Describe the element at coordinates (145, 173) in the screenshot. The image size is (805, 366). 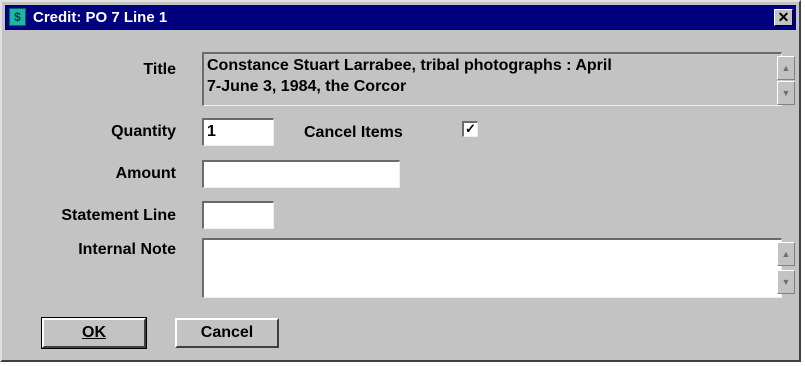
I see `amount-label: Amount` at that location.